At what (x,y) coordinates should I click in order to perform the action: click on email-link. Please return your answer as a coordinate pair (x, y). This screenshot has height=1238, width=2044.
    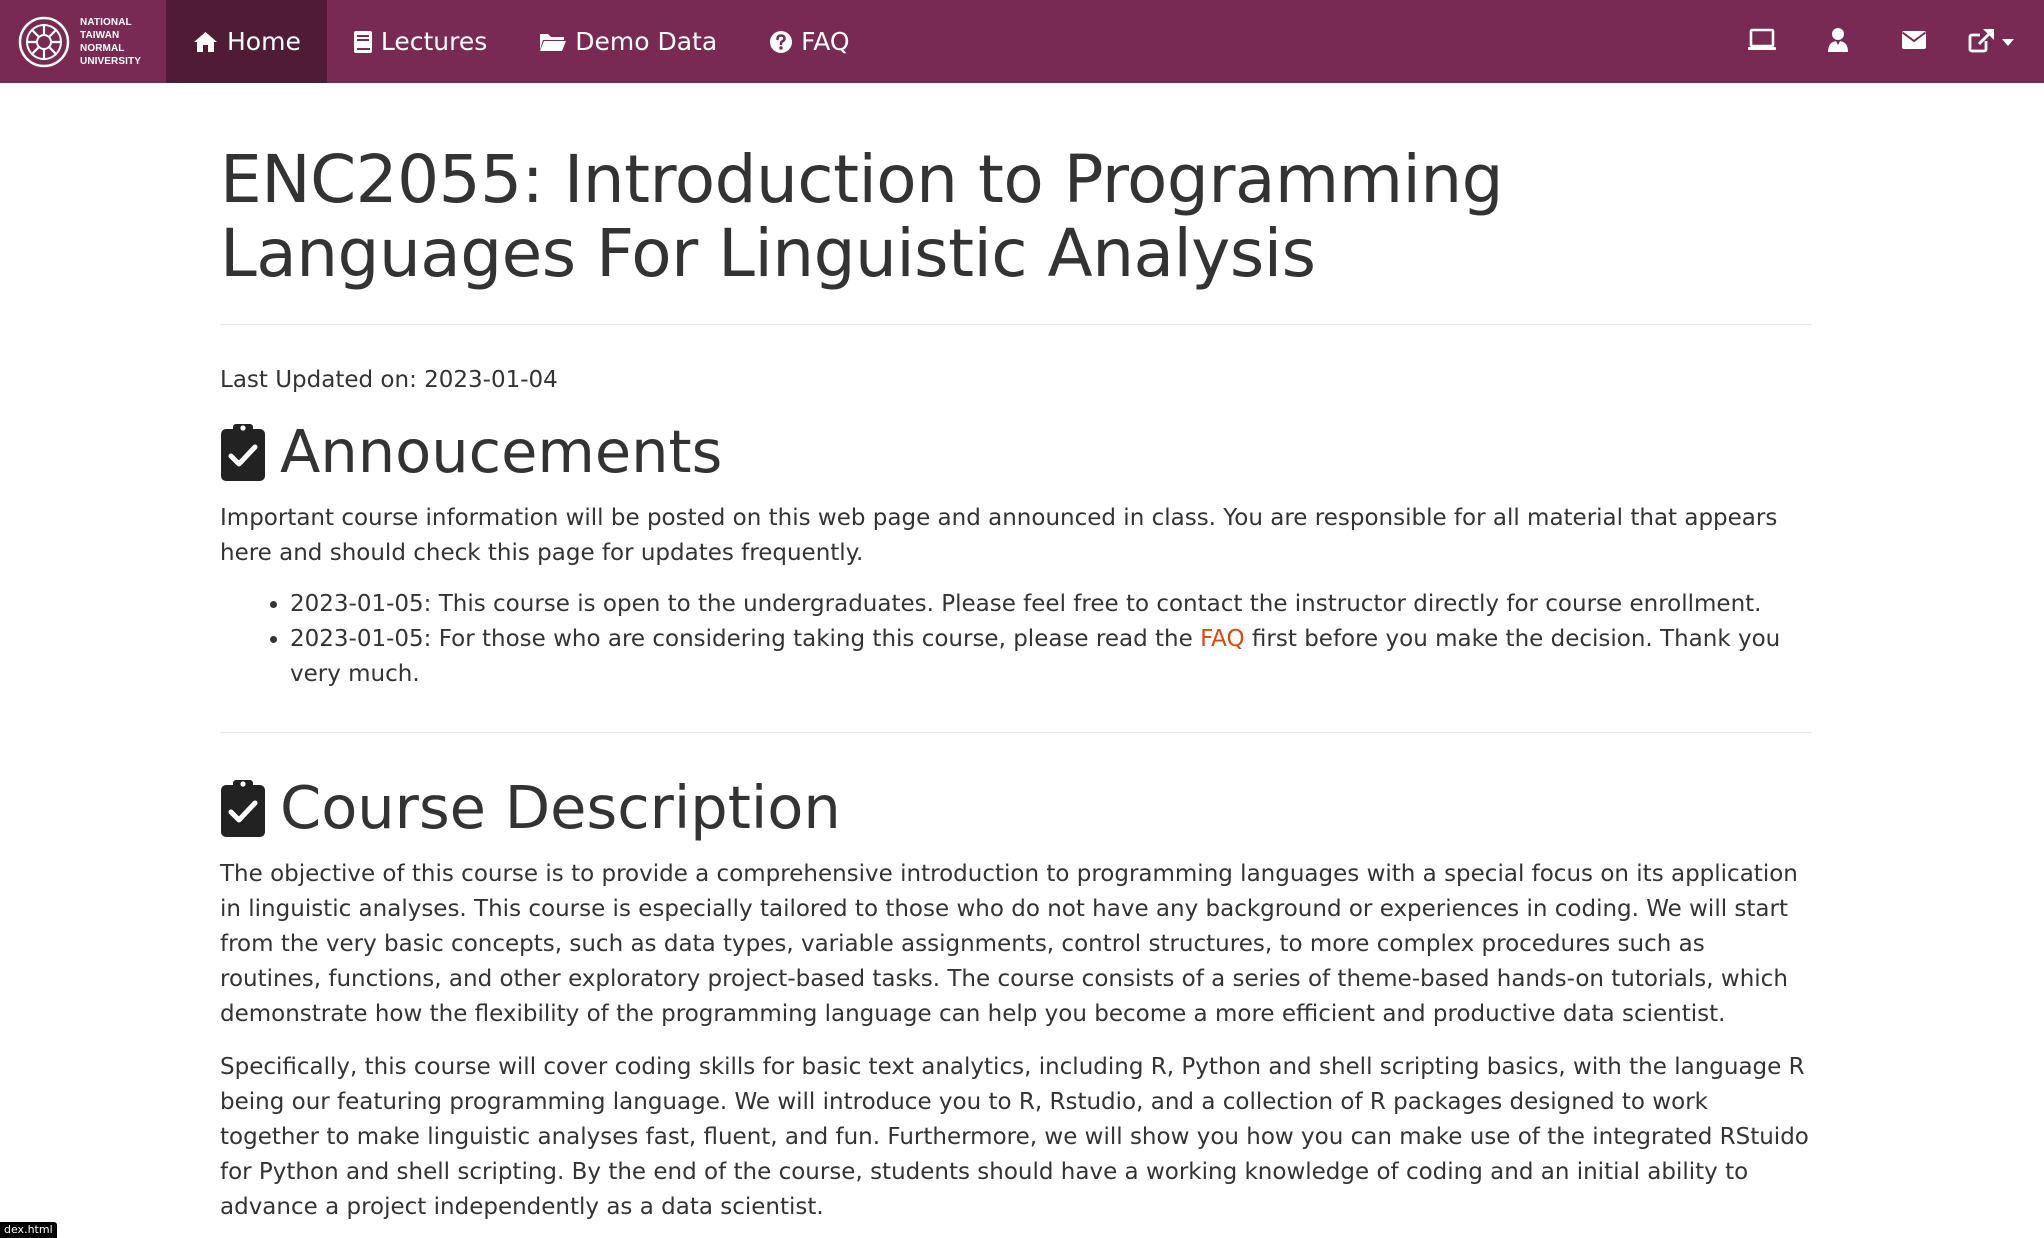
    Looking at the image, I should click on (1914, 41).